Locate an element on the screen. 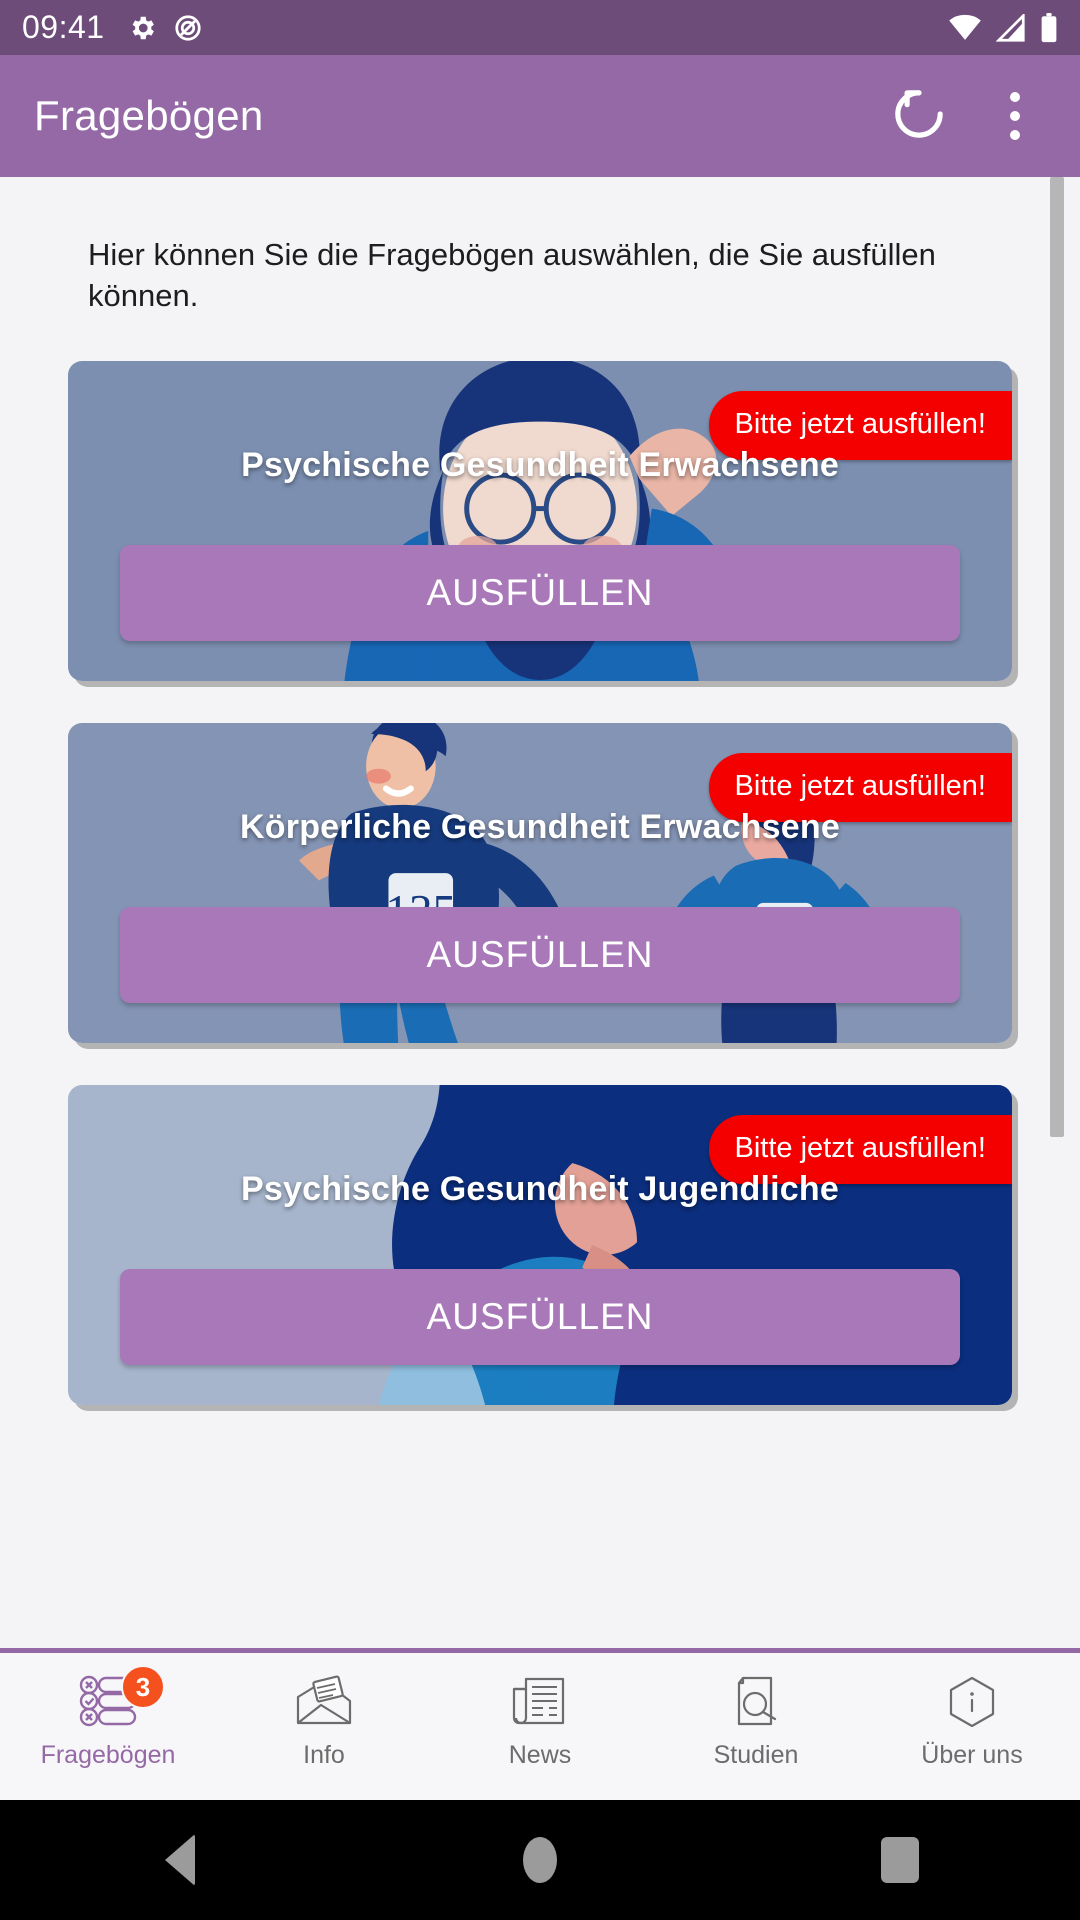 Image resolution: width=1080 pixels, height=1920 pixels. newspaper-icon is located at coordinates (540, 1701).